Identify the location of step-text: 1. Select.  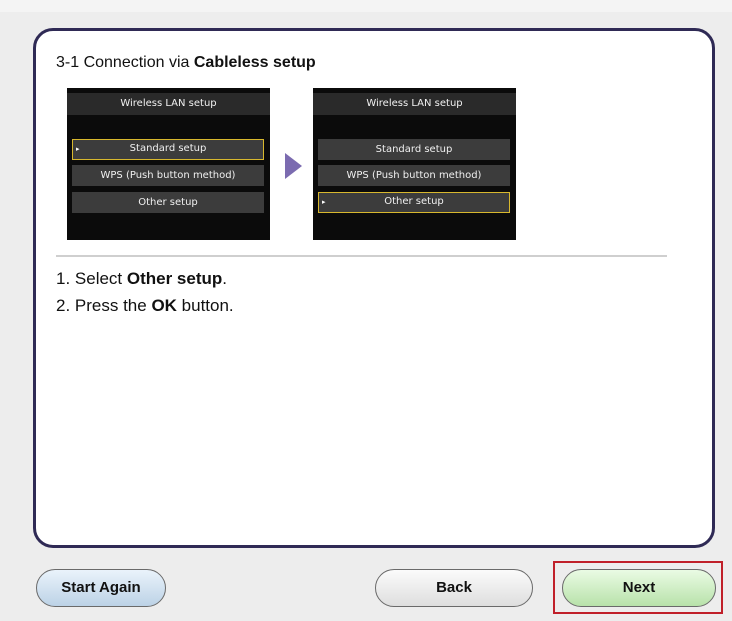
(91, 278).